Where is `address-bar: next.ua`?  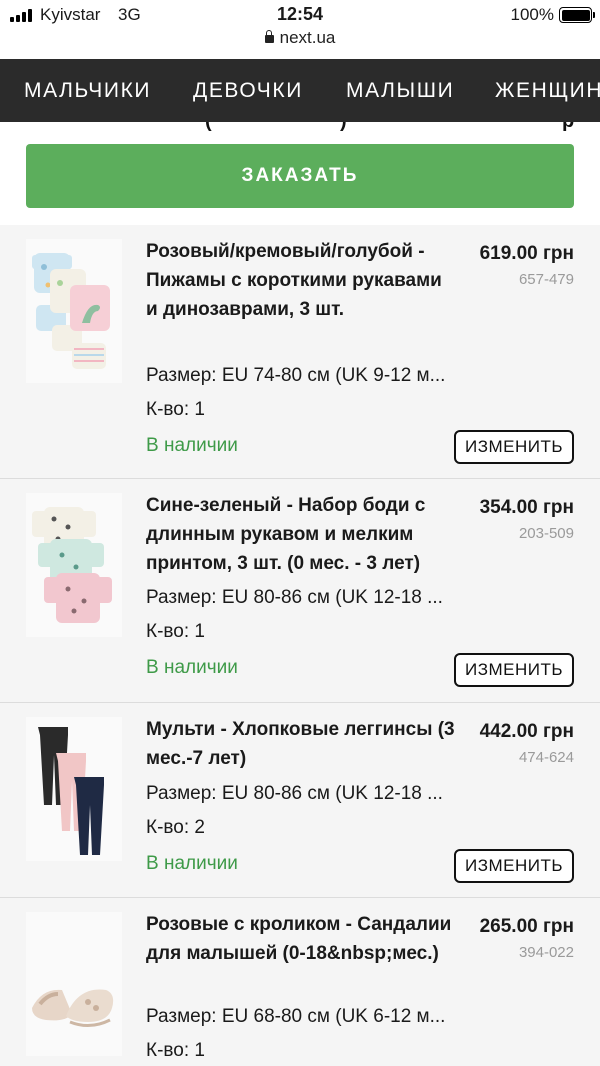 address-bar: next.ua is located at coordinates (300, 40).